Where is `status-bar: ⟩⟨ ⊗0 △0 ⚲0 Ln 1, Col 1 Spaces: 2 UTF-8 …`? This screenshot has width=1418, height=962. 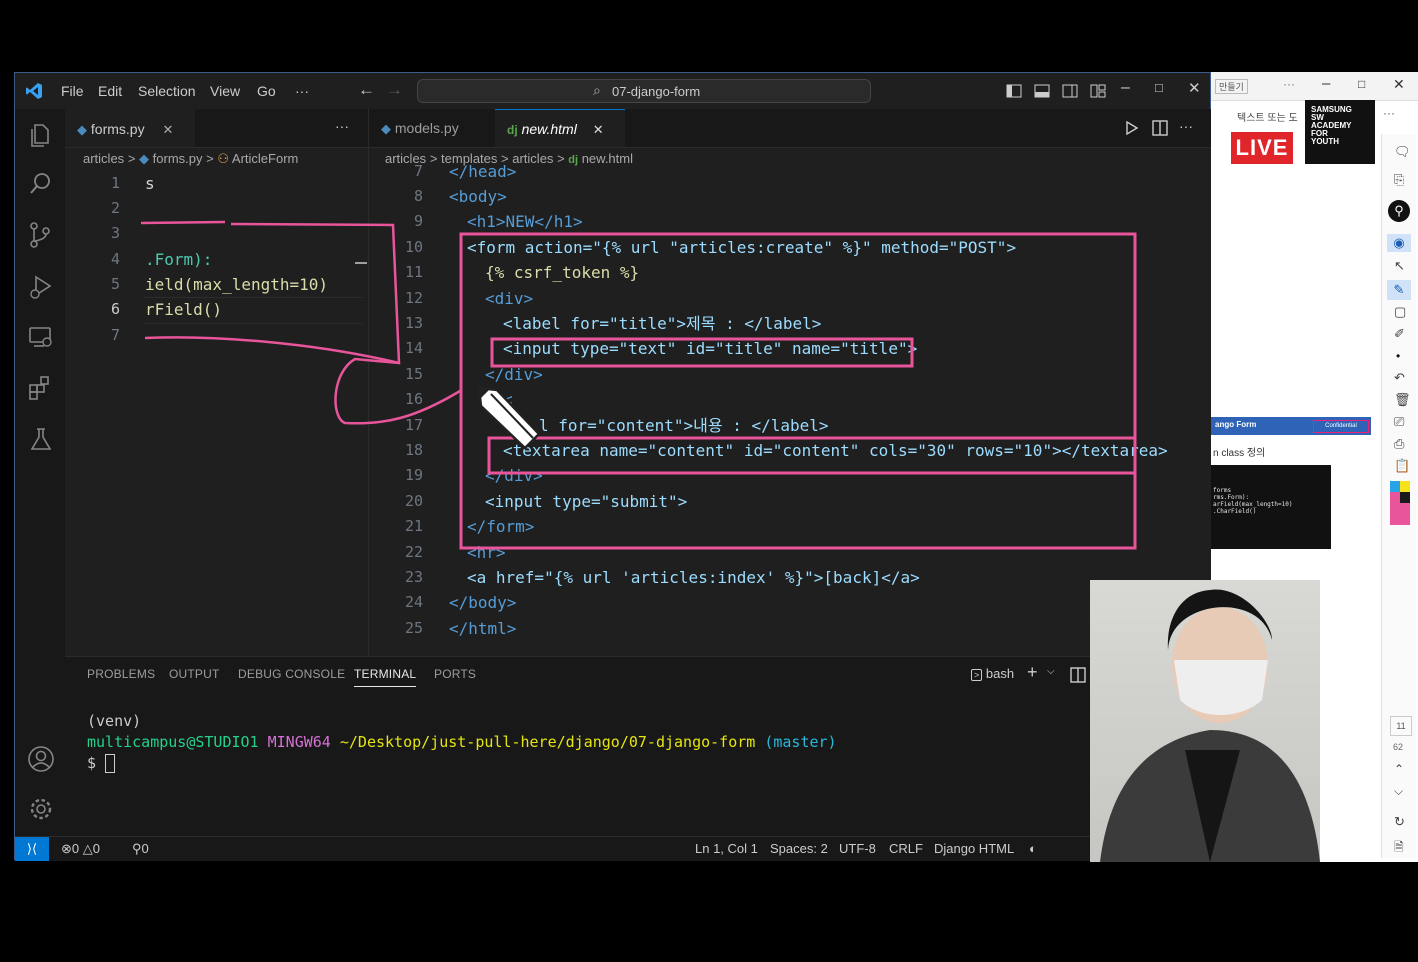 status-bar: ⟩⟨ ⊗0 △0 ⚲0 Ln 1, Col 1 Spaces: 2 UTF-8 … is located at coordinates (612, 848).